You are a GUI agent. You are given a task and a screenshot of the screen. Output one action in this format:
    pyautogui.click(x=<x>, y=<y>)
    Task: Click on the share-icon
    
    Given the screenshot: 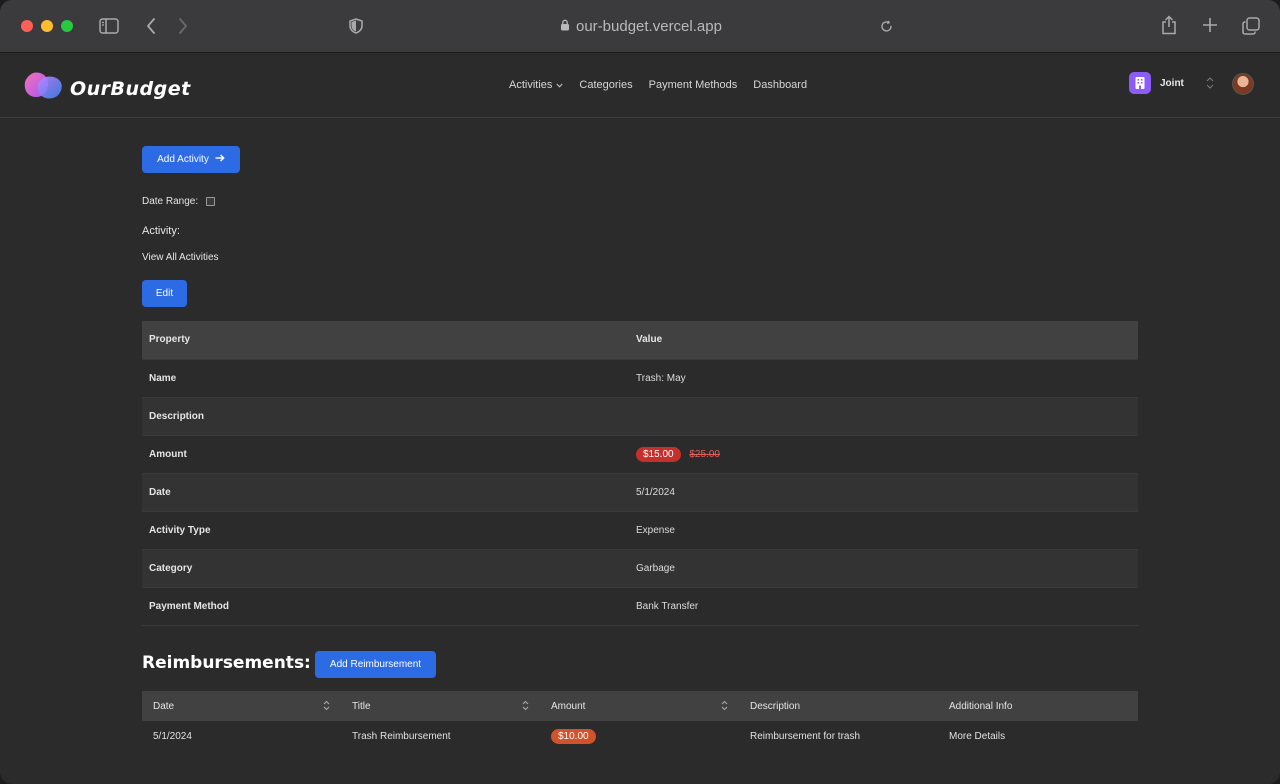 What is the action you would take?
    pyautogui.click(x=1169, y=25)
    